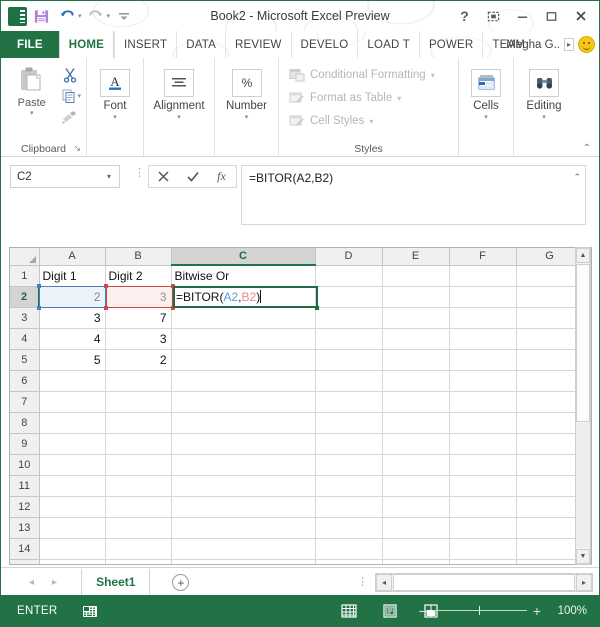 The width and height of the screenshot is (600, 627). Describe the element at coordinates (572, 611) in the screenshot. I see `zoom-level-label: 100%` at that location.